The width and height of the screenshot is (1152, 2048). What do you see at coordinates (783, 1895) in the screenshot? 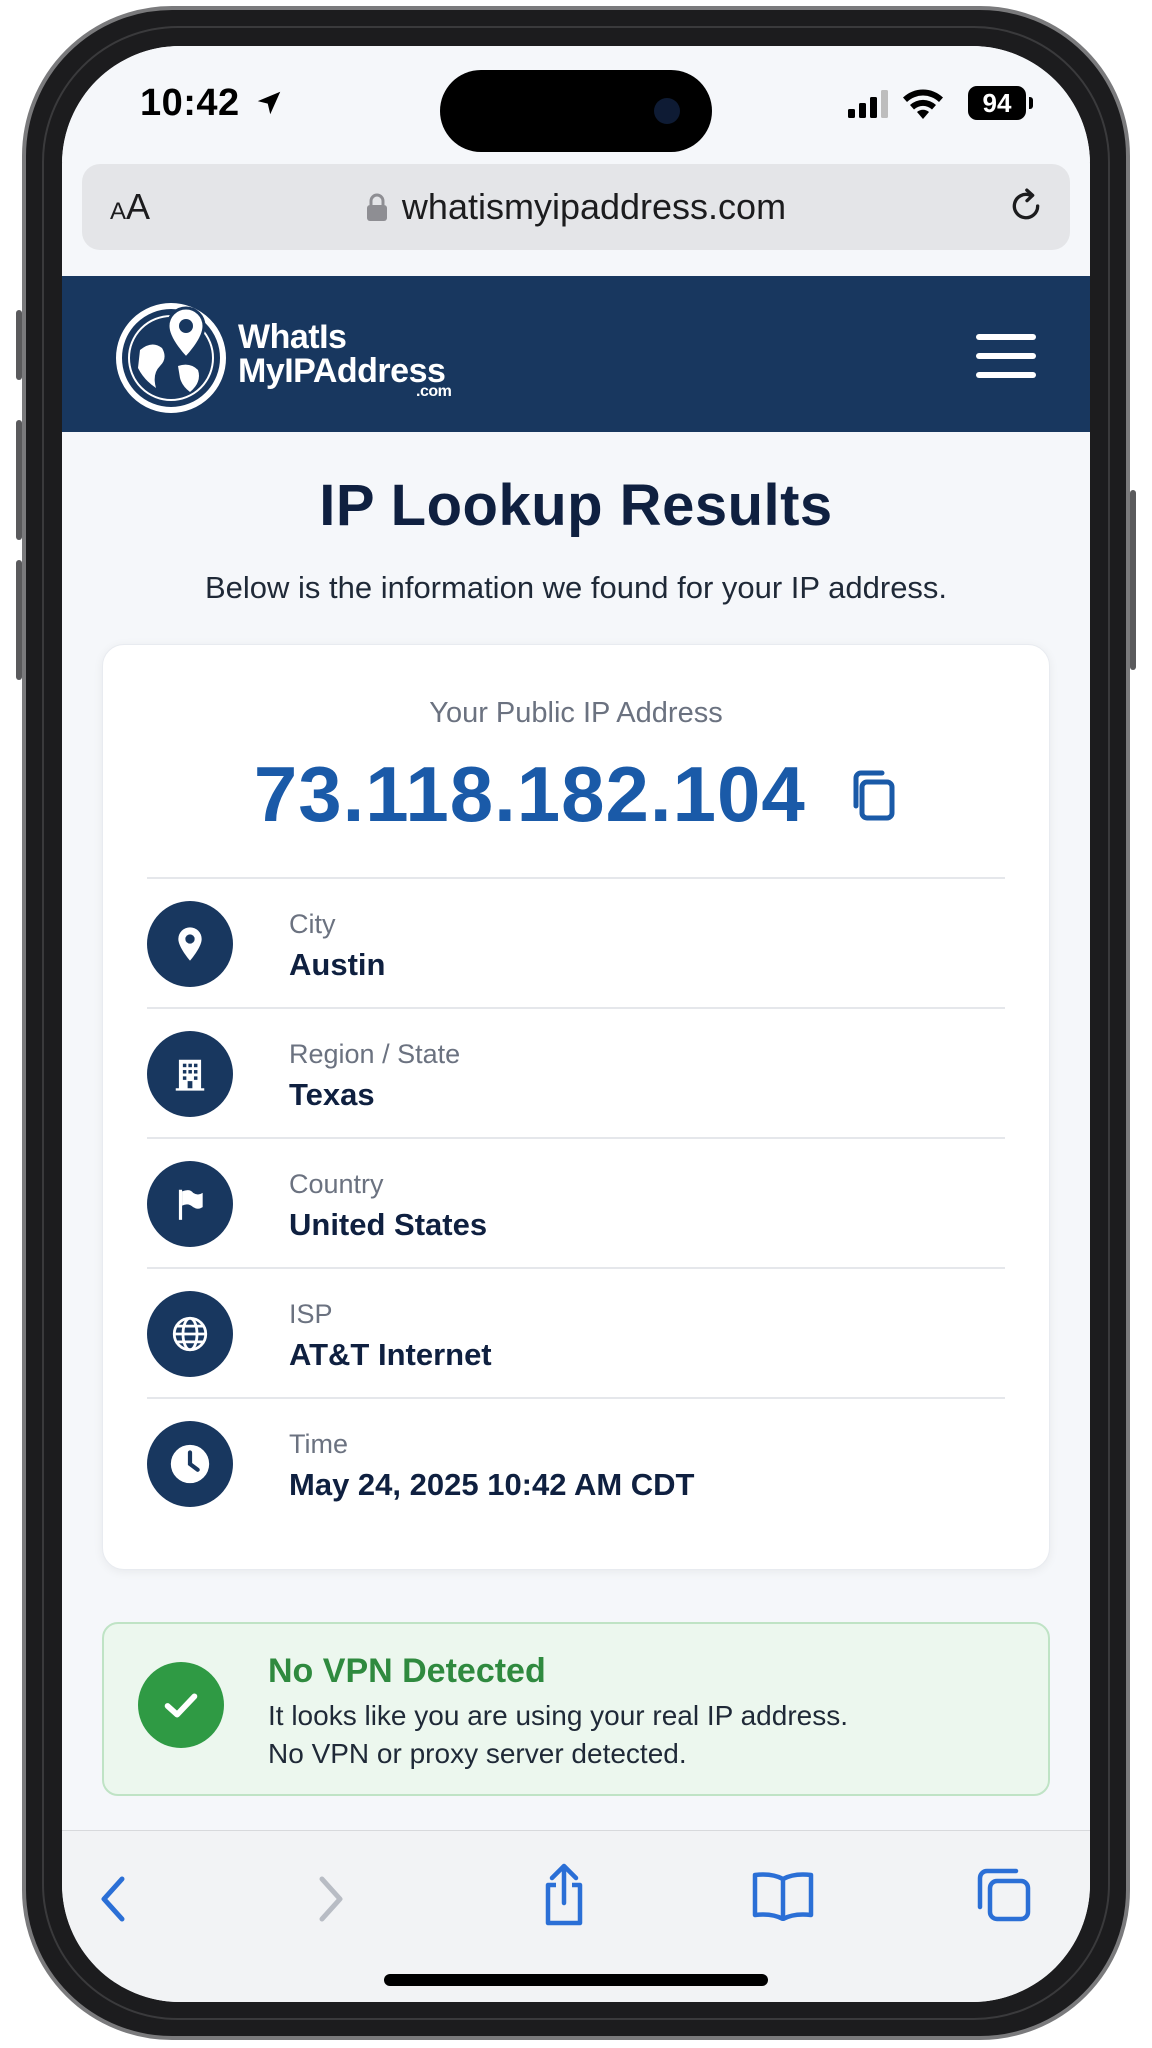
I see `bookmarks-icon` at bounding box center [783, 1895].